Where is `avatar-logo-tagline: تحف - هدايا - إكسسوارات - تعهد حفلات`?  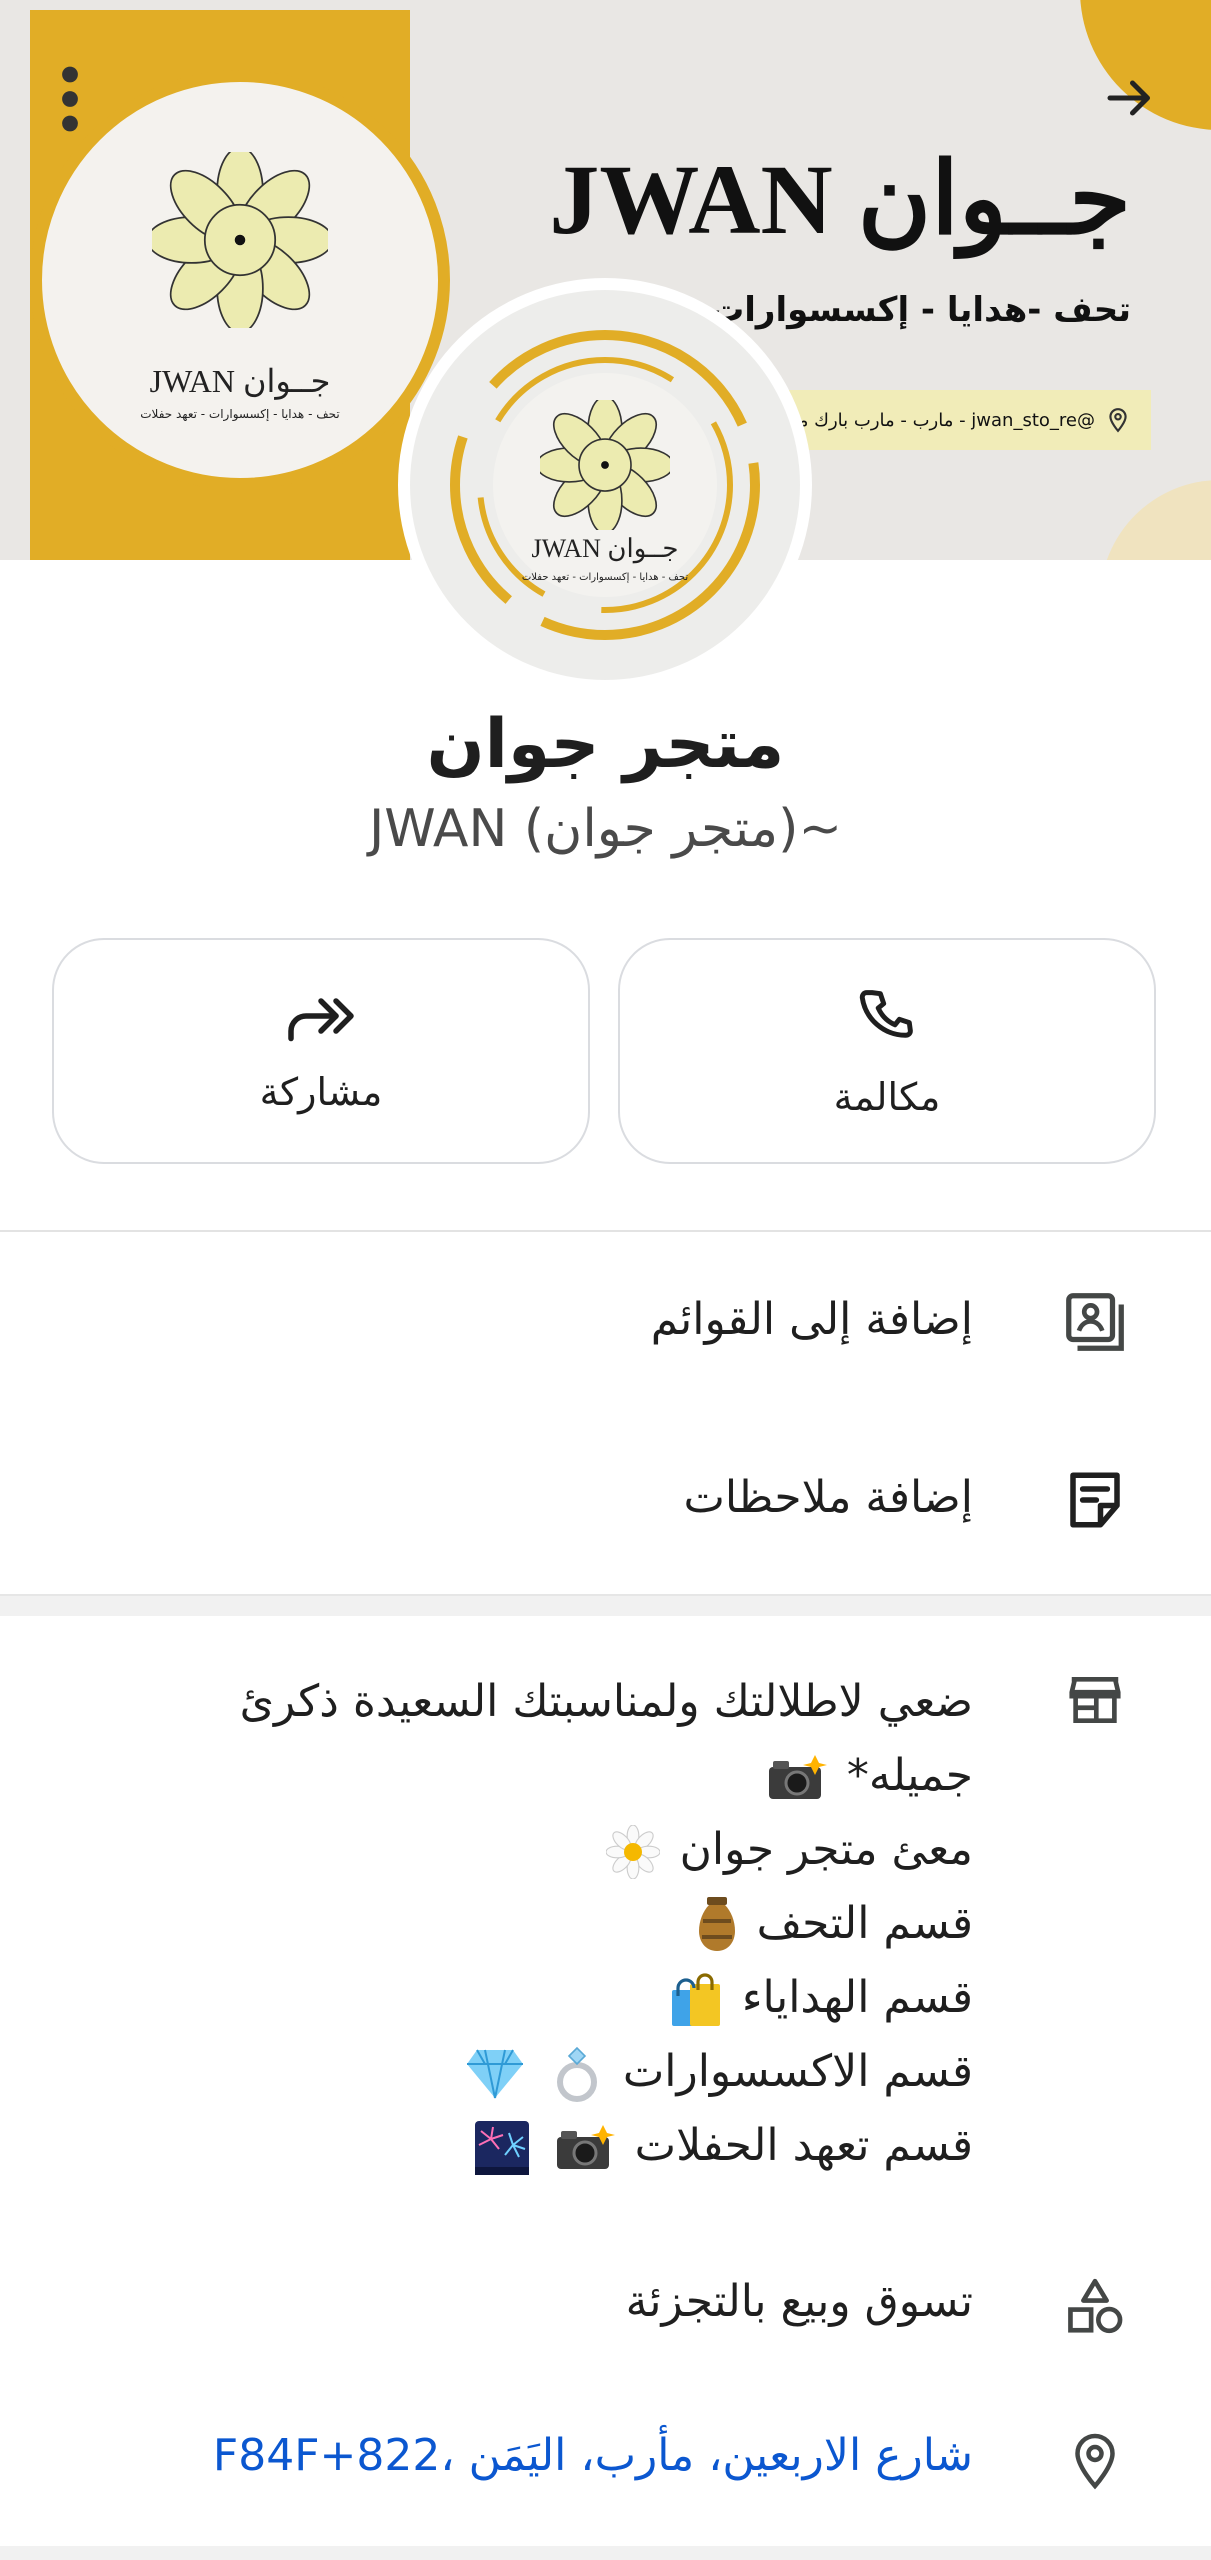 avatar-logo-tagline: تحف - هدايا - إكسسوارات - تعهد حفلات is located at coordinates (605, 577).